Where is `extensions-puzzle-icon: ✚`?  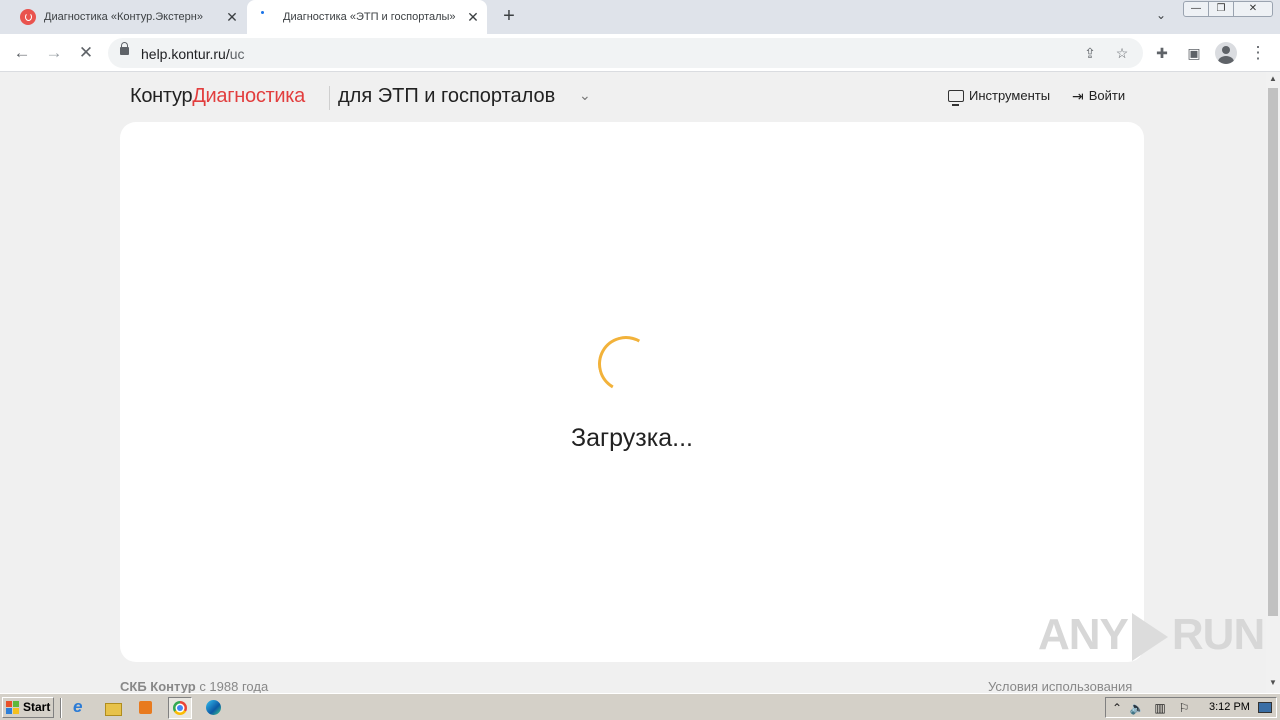 extensions-puzzle-icon: ✚ is located at coordinates (1162, 53).